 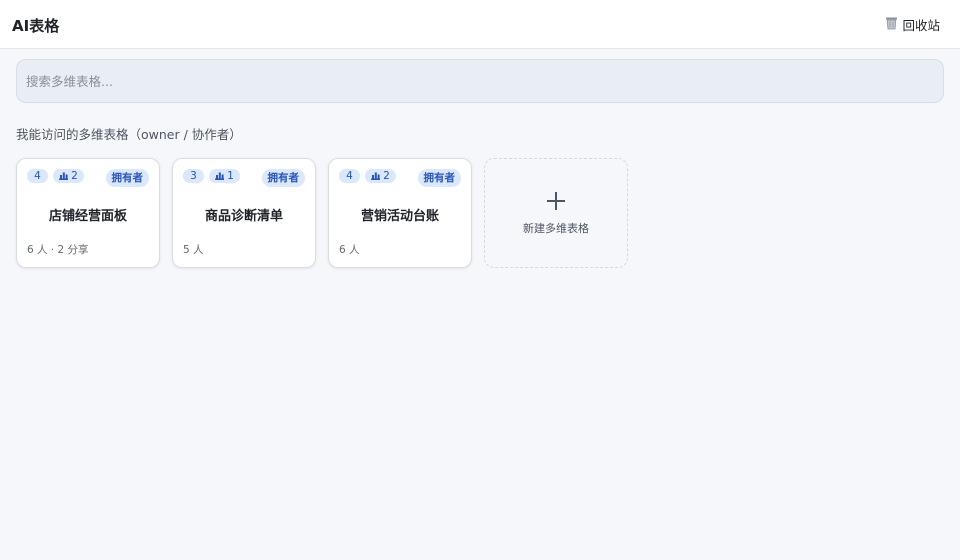 What do you see at coordinates (193, 250) in the screenshot?
I see `card-meta: 5 人` at bounding box center [193, 250].